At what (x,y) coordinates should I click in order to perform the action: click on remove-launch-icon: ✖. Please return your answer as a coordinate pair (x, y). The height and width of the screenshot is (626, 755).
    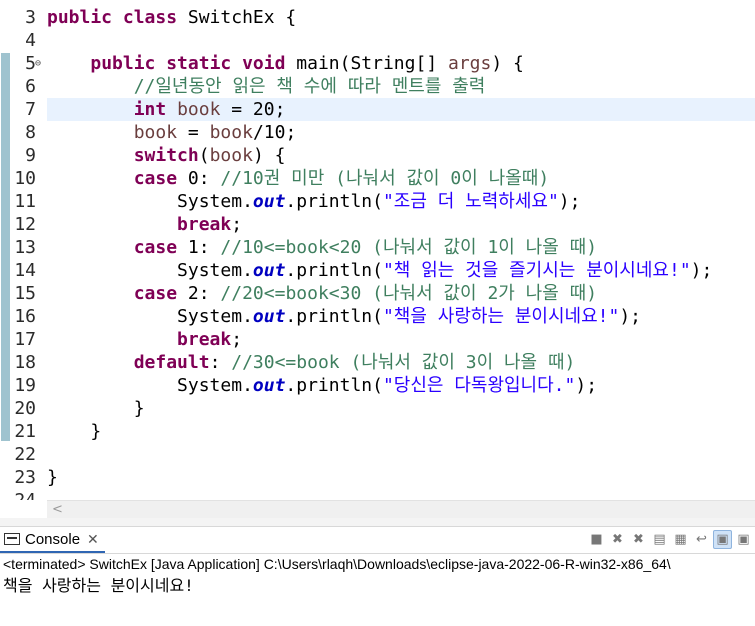
    Looking at the image, I should click on (617, 539).